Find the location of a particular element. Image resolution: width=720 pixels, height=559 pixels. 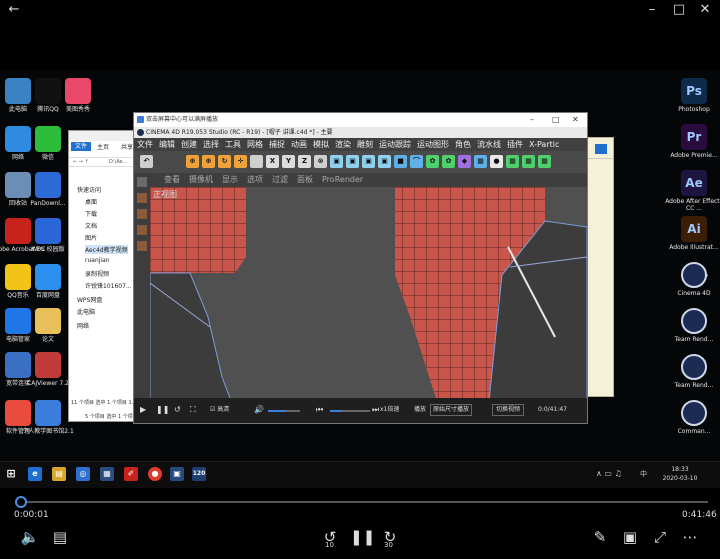

volume-icon: 🔈 is located at coordinates (30, 537).